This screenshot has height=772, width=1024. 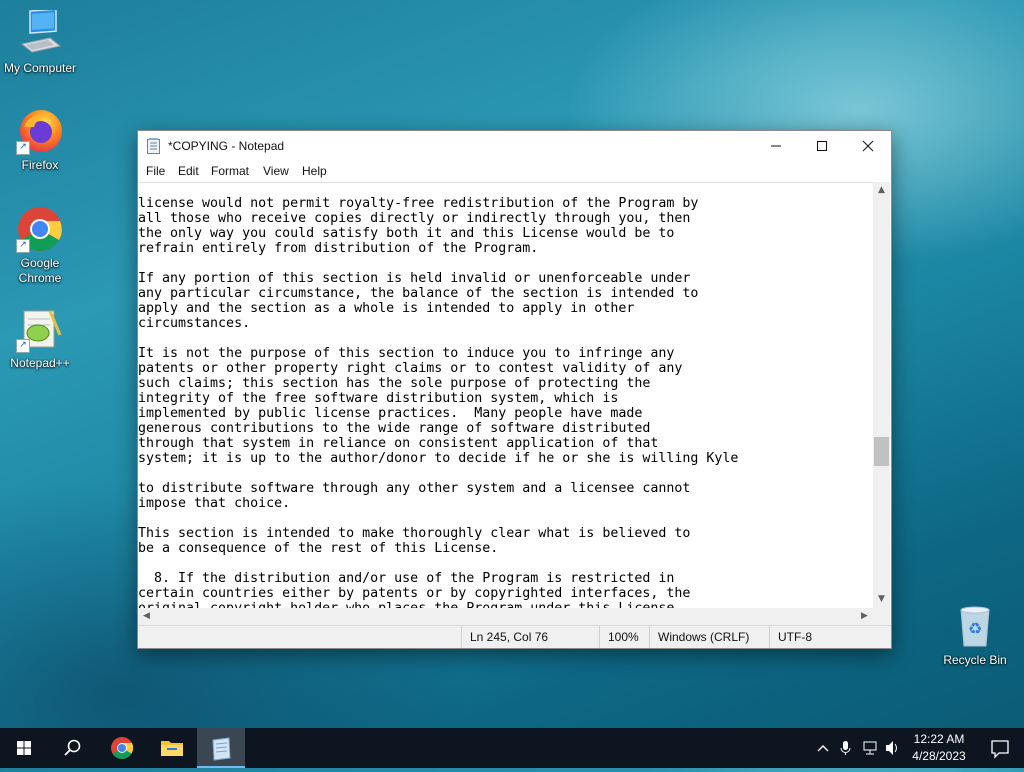 What do you see at coordinates (823, 637) in the screenshot?
I see `status-encoding: UTF-8` at bounding box center [823, 637].